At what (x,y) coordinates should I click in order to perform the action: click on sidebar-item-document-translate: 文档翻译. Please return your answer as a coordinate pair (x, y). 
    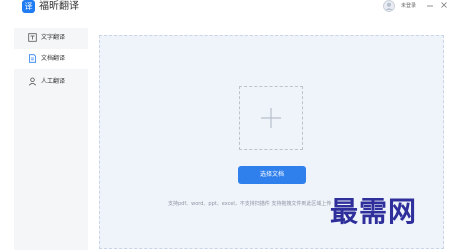
    Looking at the image, I should click on (51, 59).